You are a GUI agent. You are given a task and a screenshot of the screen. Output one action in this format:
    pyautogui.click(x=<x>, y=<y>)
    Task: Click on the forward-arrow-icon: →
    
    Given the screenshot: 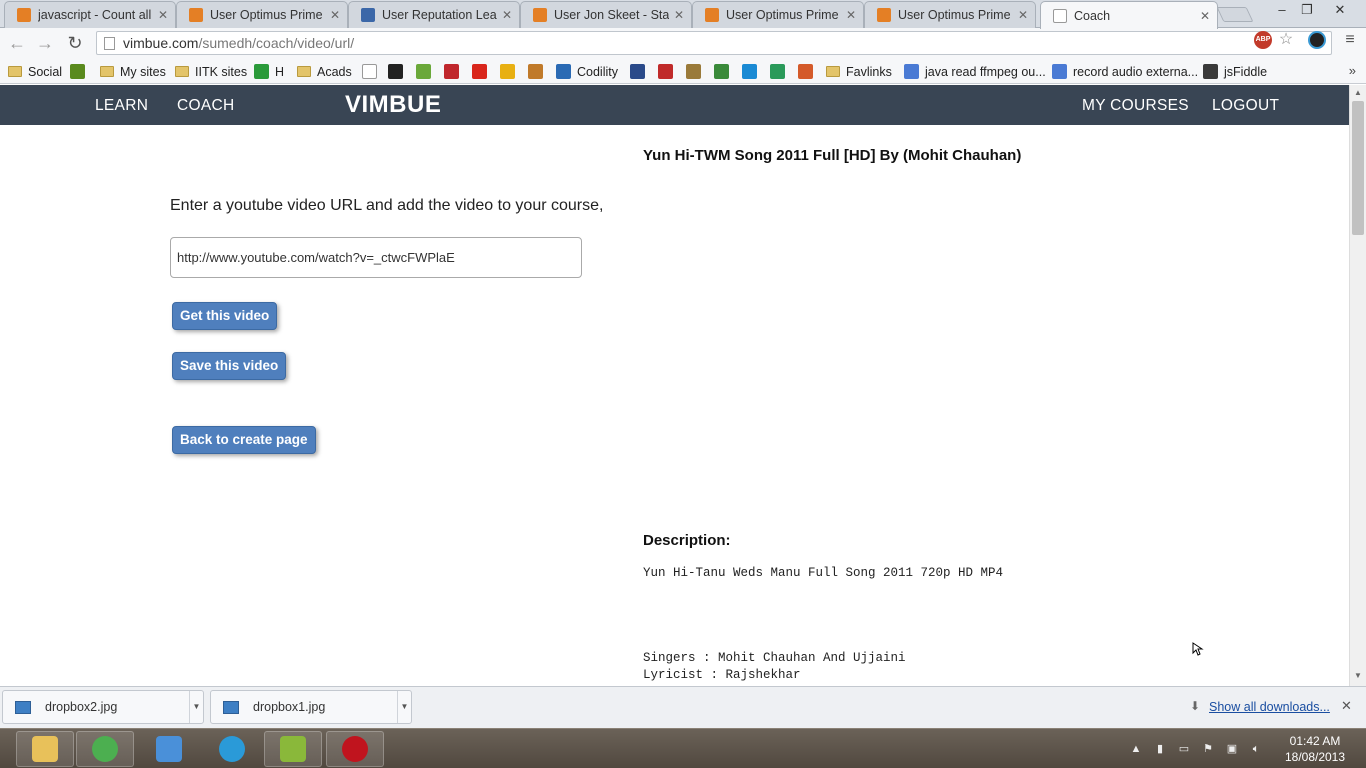 What is the action you would take?
    pyautogui.click(x=45, y=43)
    